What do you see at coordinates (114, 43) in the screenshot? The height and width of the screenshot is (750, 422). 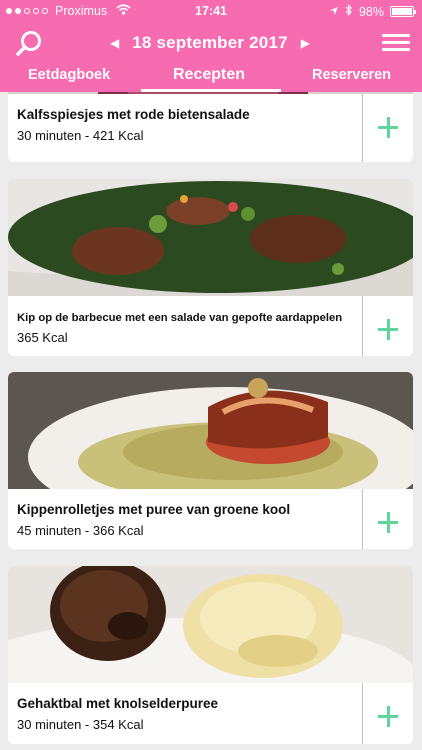 I see `previous-day-arrow-icon: ◀` at bounding box center [114, 43].